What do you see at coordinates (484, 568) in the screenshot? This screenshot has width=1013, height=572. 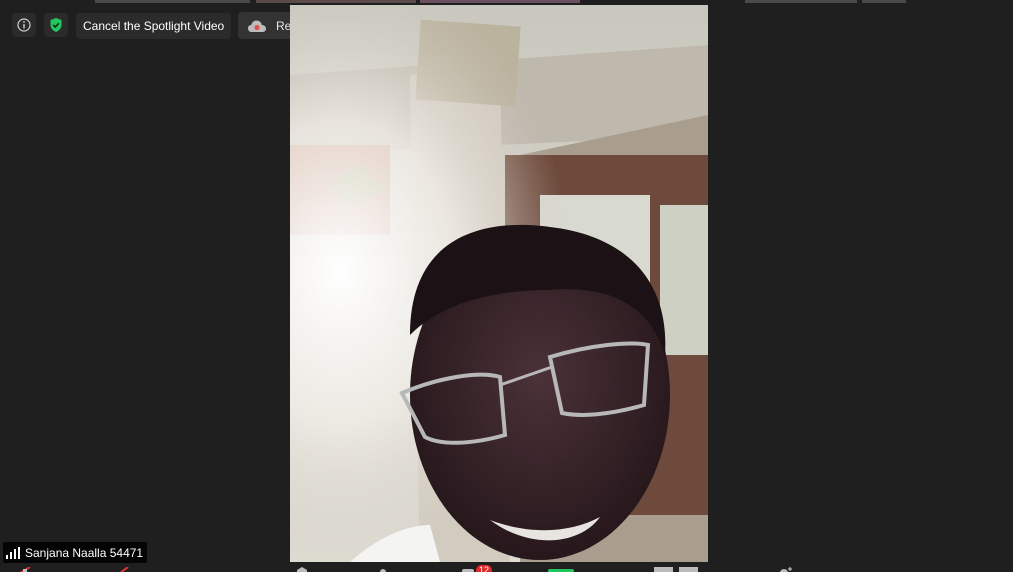 I see `participants-count-badge: 12` at bounding box center [484, 568].